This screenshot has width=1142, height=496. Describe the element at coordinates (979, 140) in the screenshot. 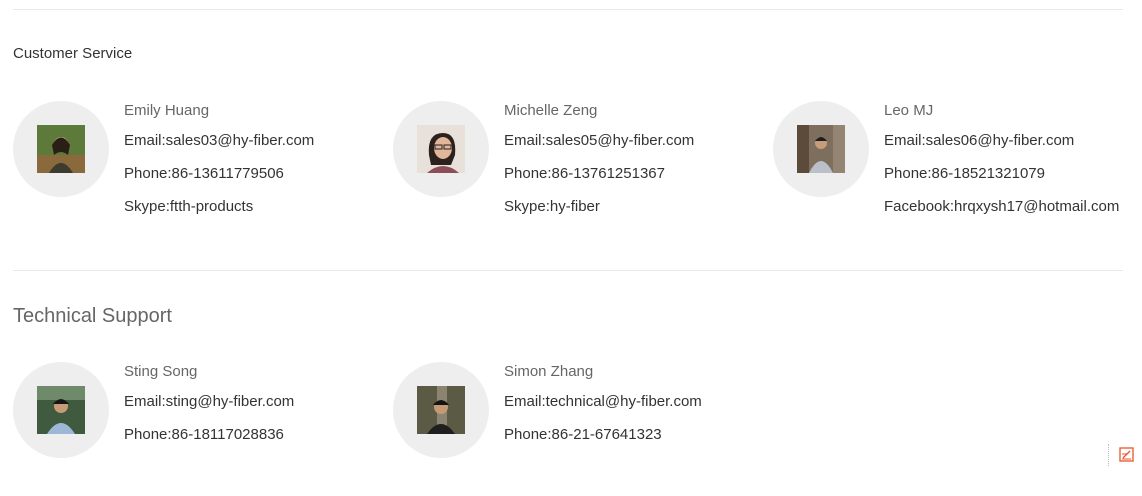

I see `contact-email: Email:sales06@hy-fiber.com` at that location.